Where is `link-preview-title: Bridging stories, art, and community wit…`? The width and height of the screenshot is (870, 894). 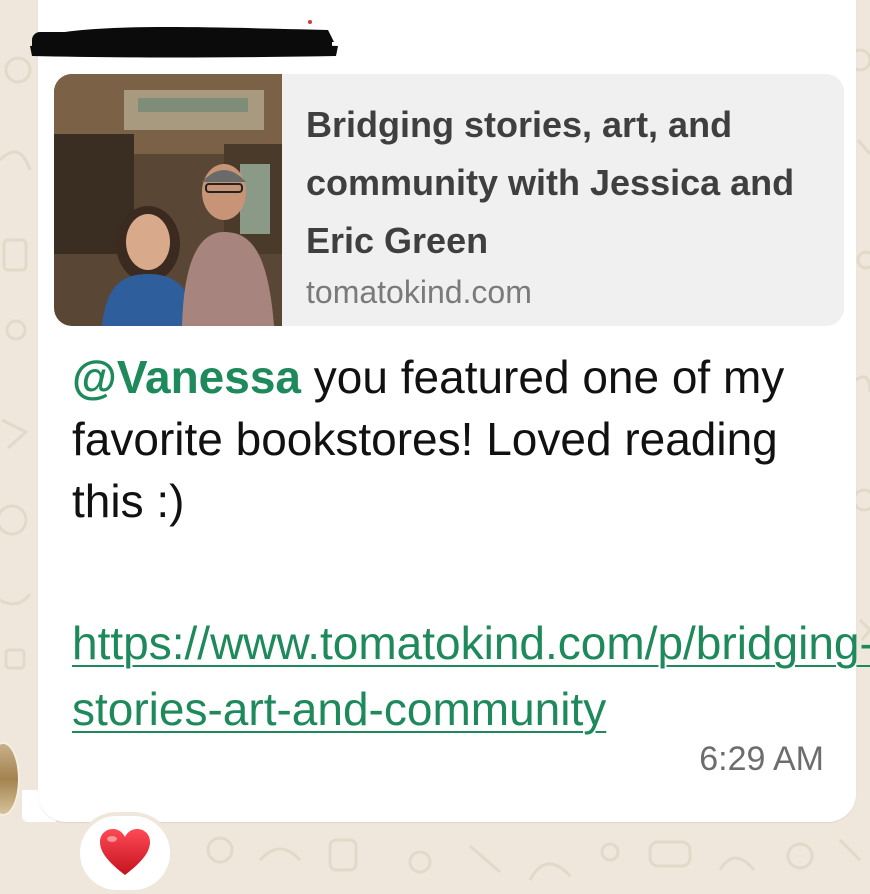 link-preview-title: Bridging stories, art, and community wit… is located at coordinates (550, 182).